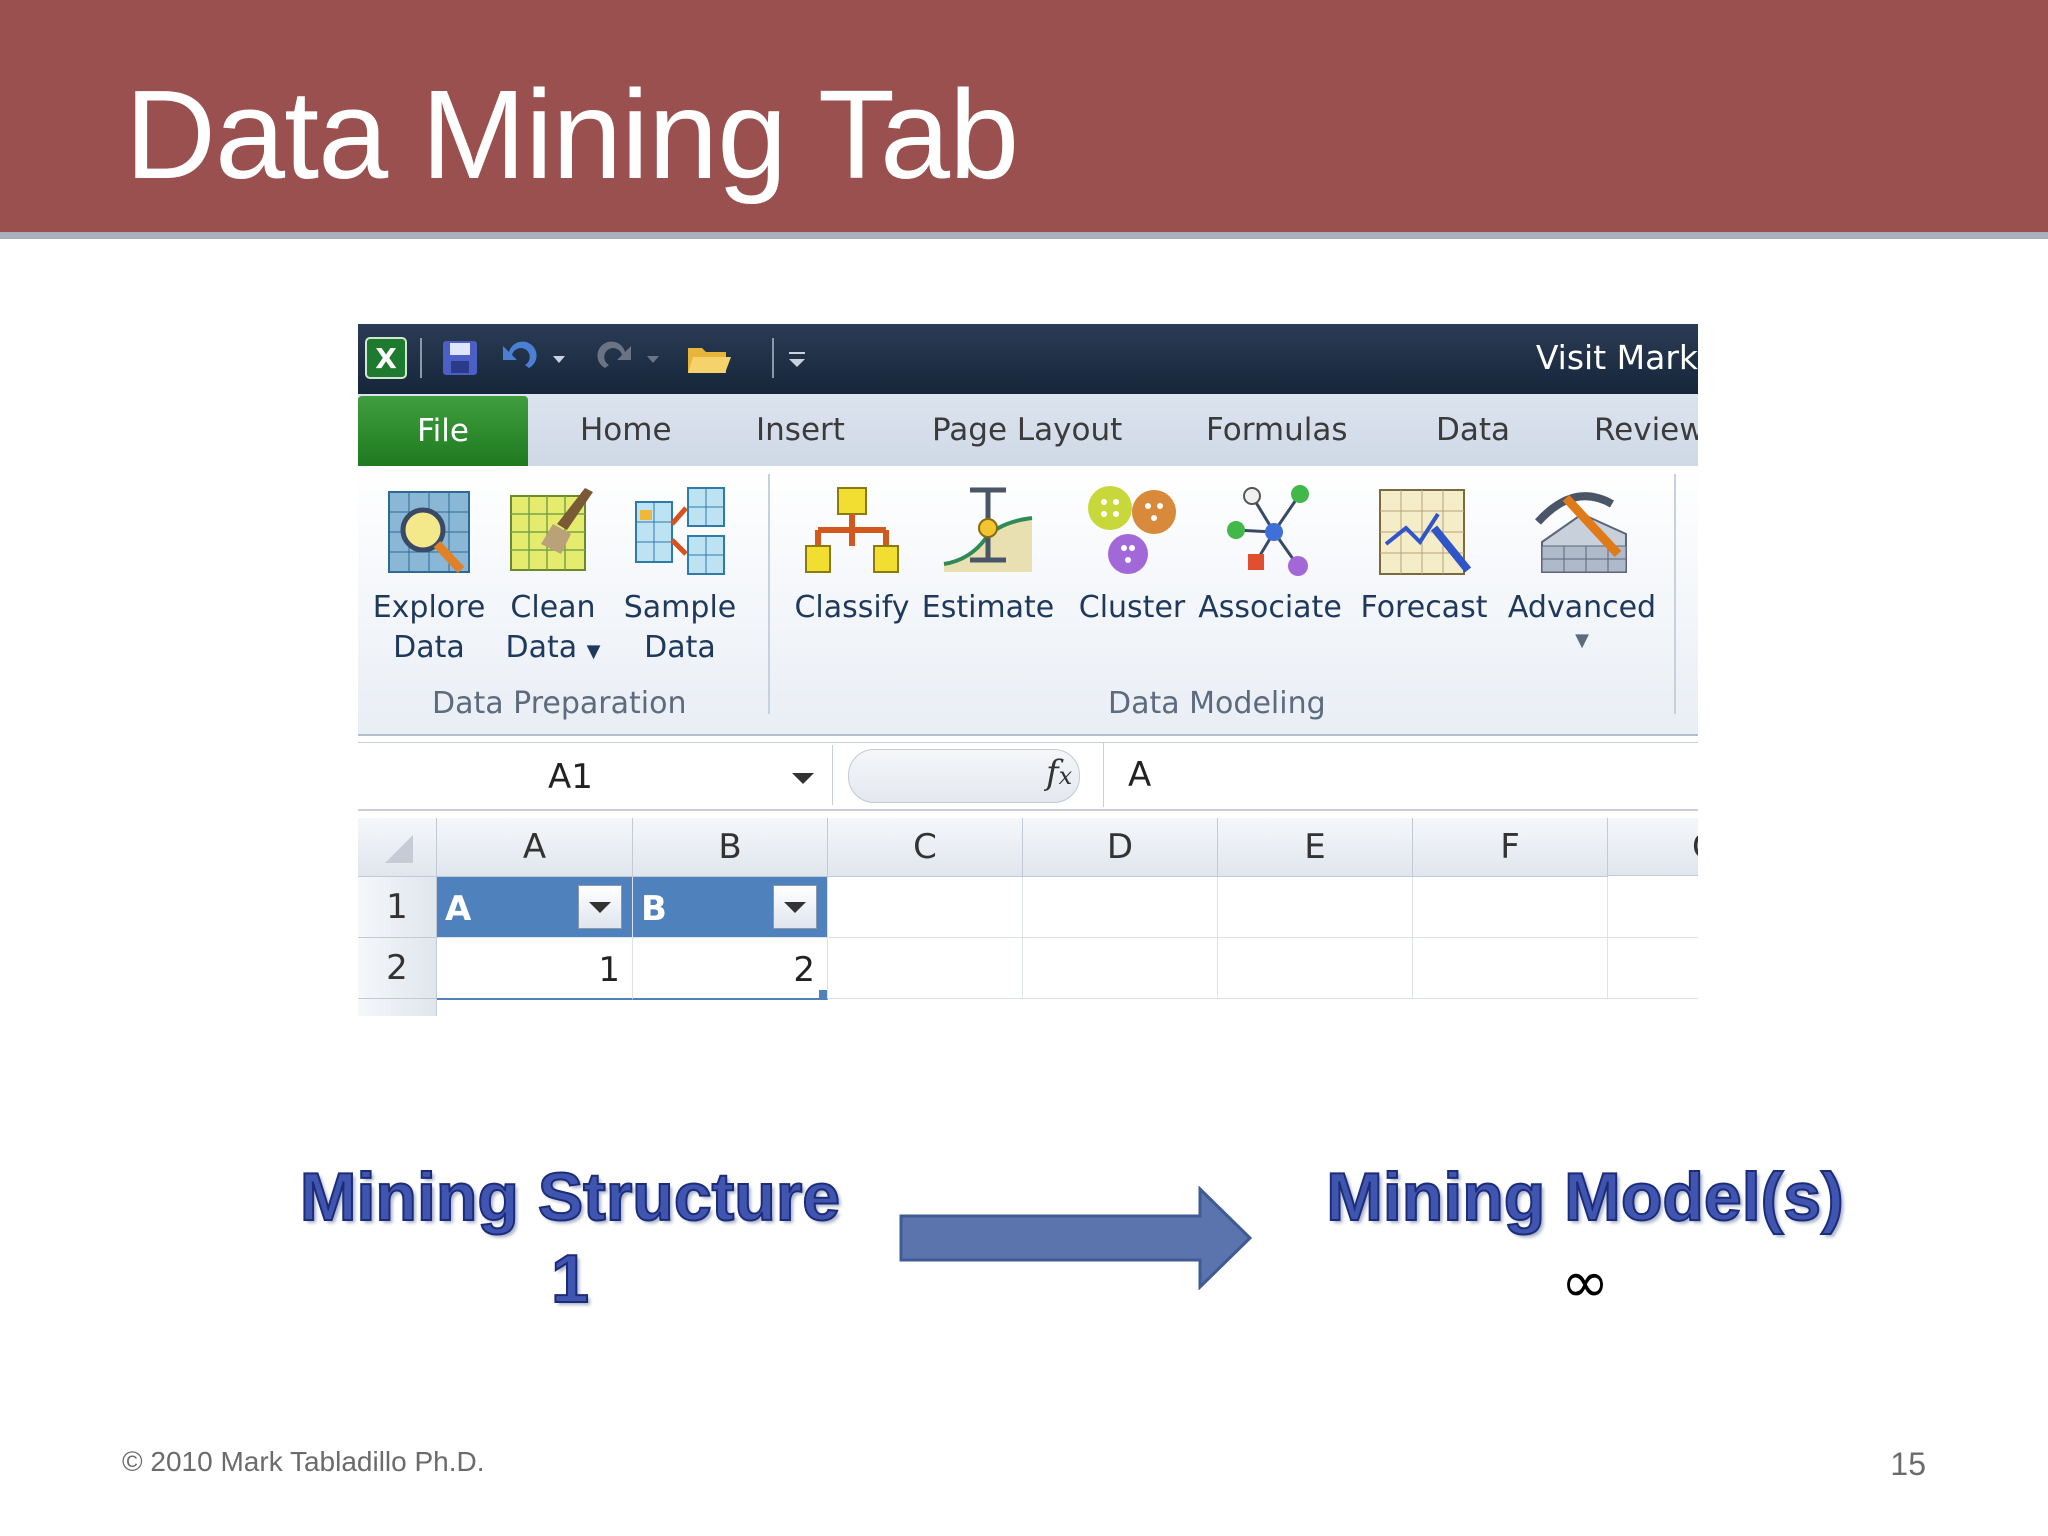 The width and height of the screenshot is (2048, 1536). I want to click on save-icon, so click(460, 358).